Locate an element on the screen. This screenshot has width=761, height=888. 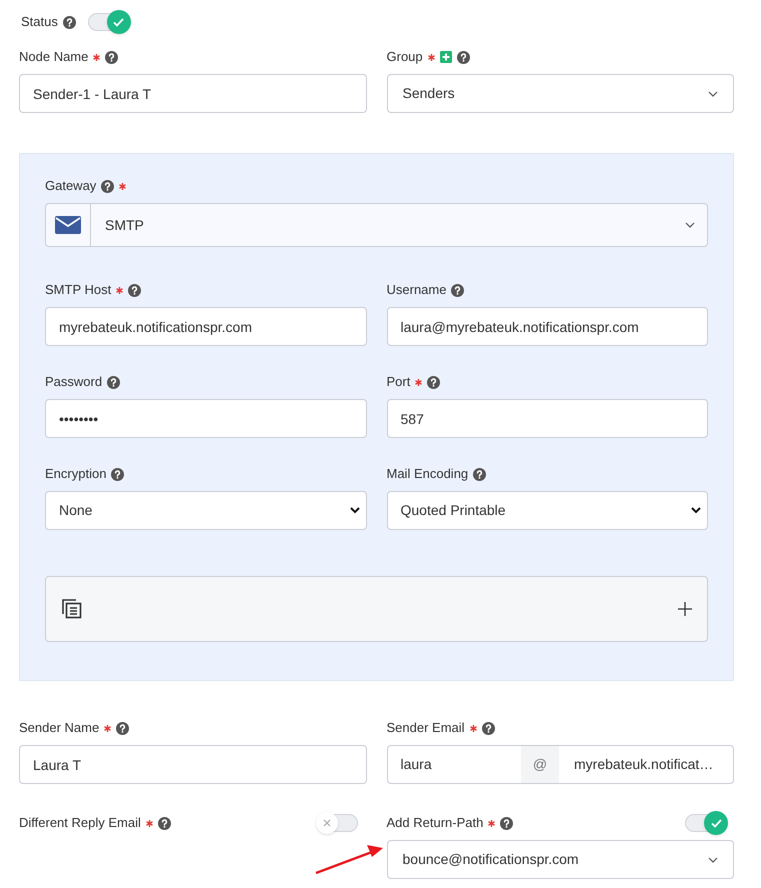
field-label: Node Name is located at coordinates (53, 57).